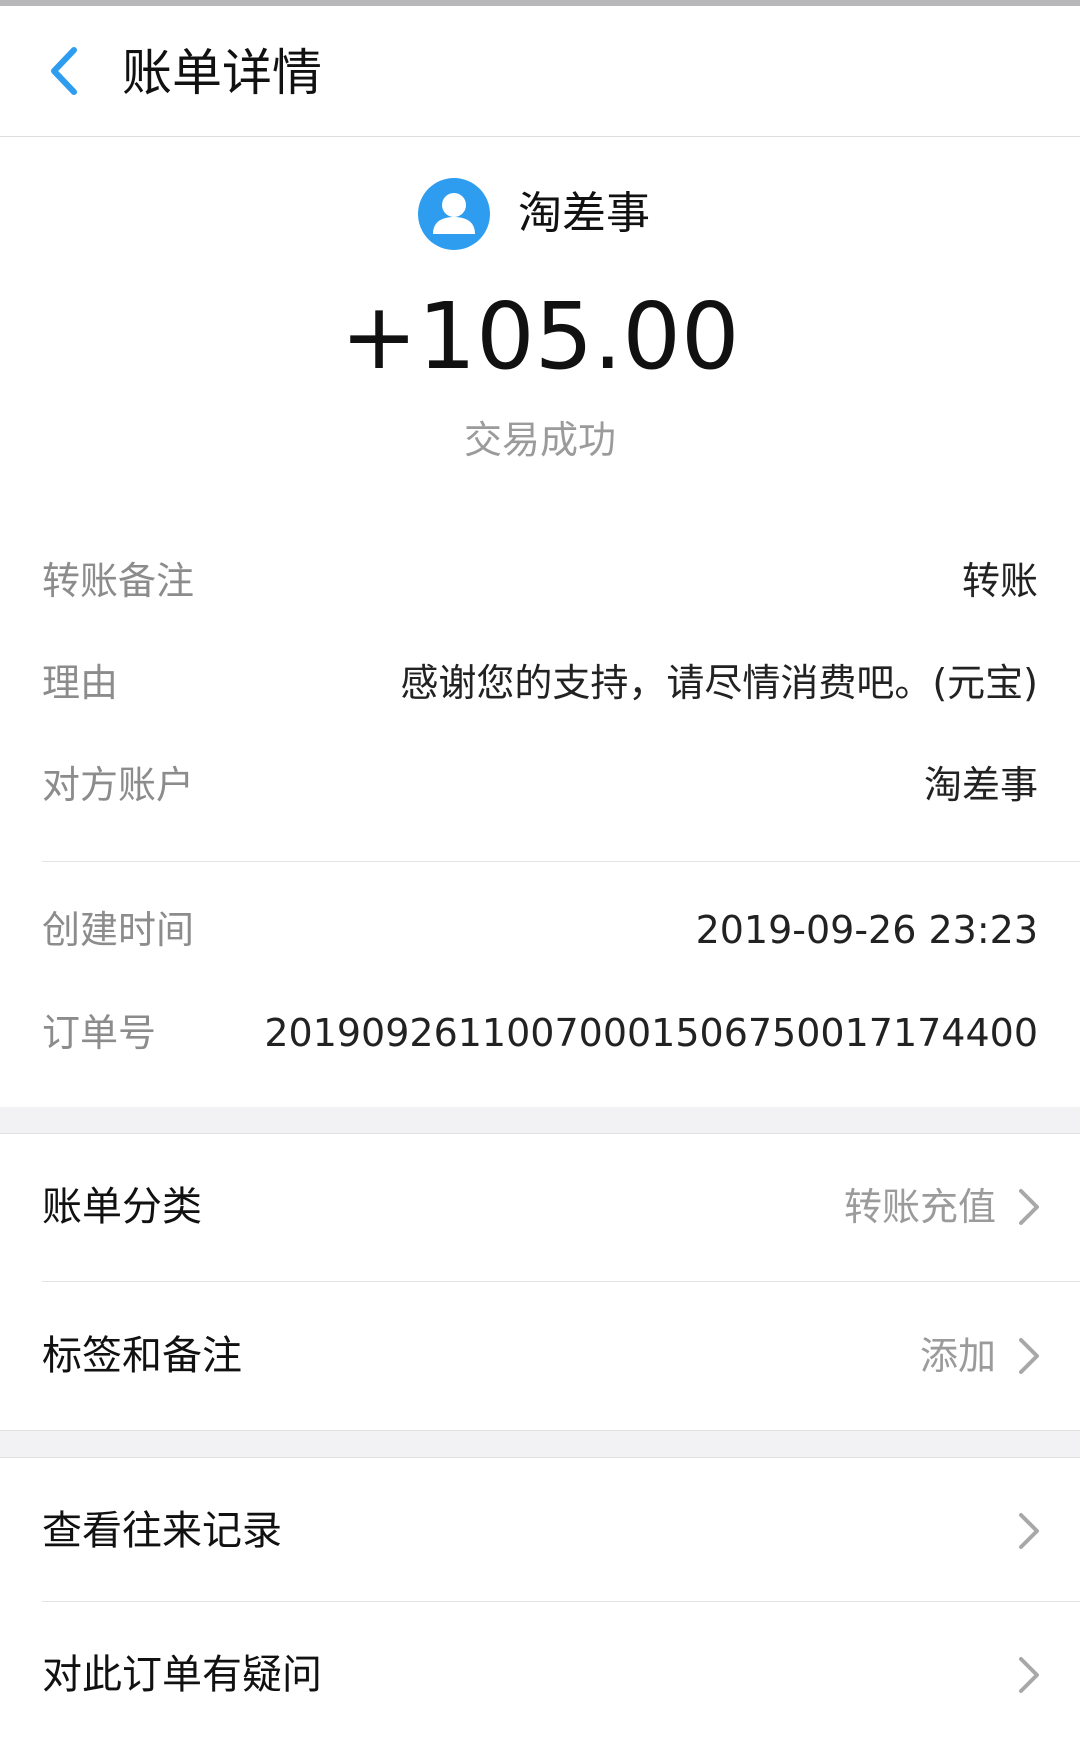 This screenshot has width=1080, height=1741. I want to click on detail-value: 淘差事, so click(980, 785).